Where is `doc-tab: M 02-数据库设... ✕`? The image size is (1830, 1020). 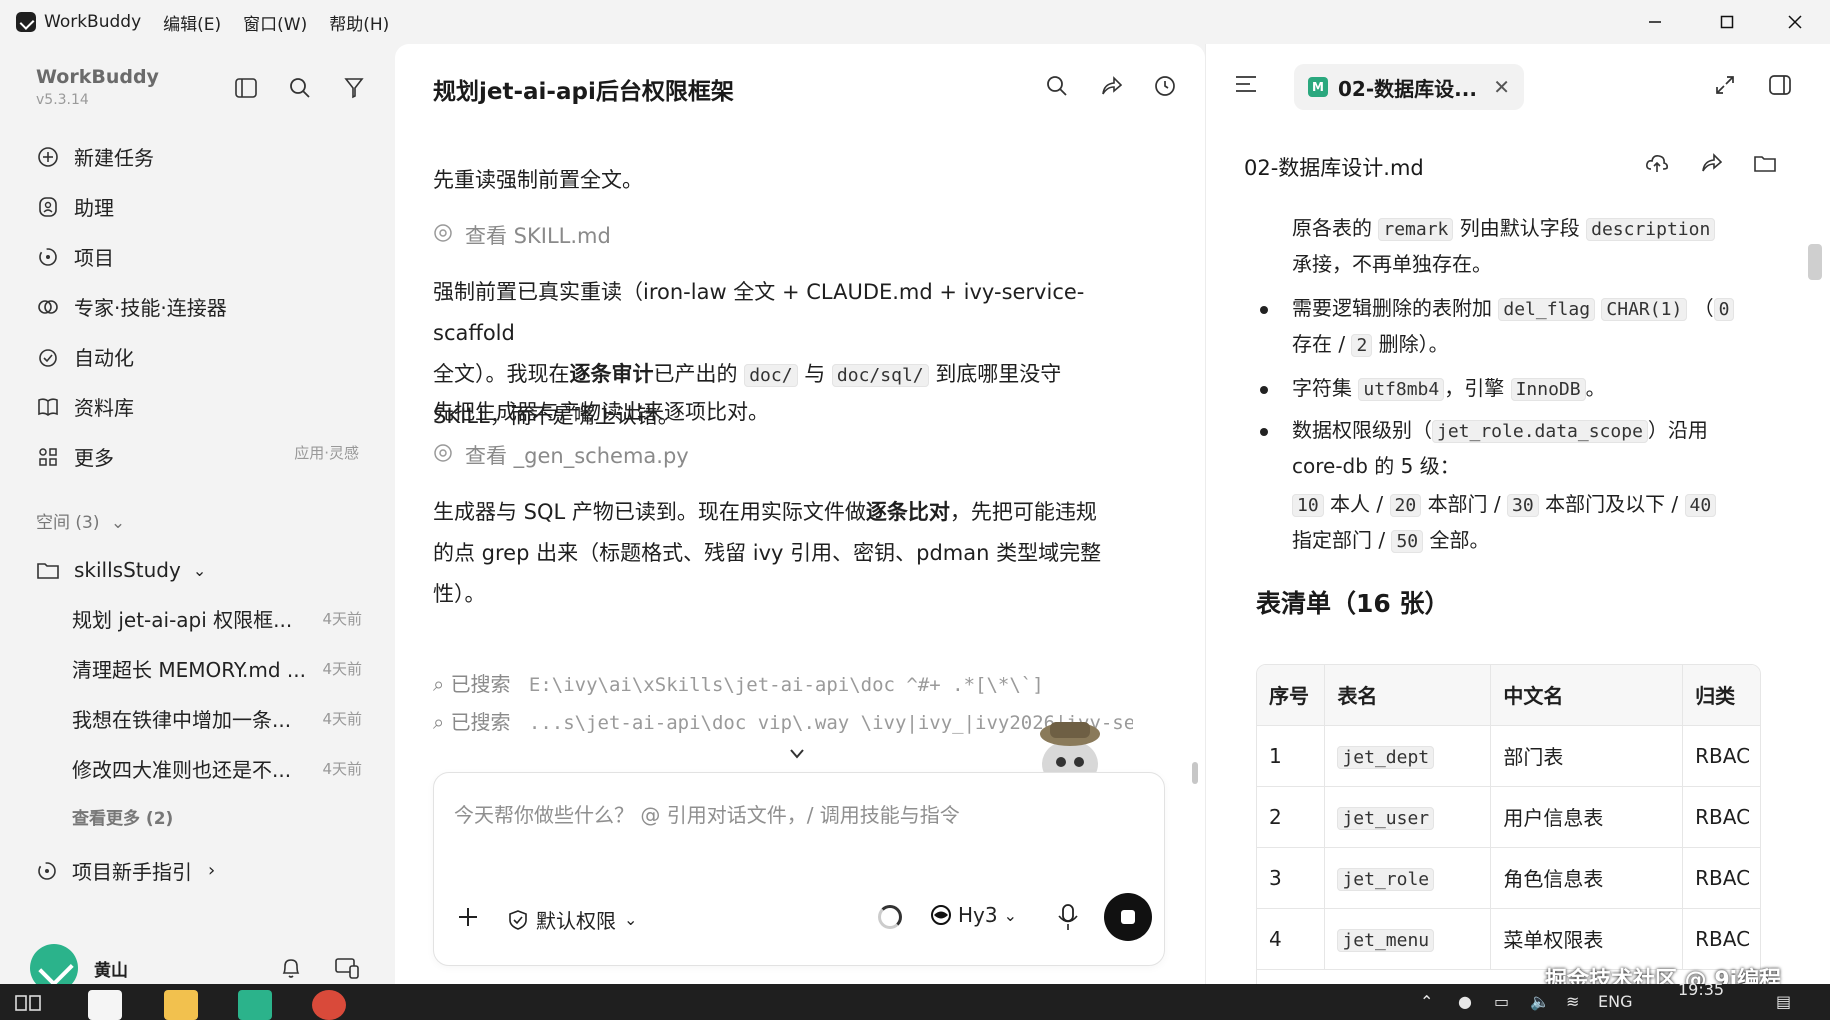 doc-tab: M 02-数据库设... ✕ is located at coordinates (1409, 87).